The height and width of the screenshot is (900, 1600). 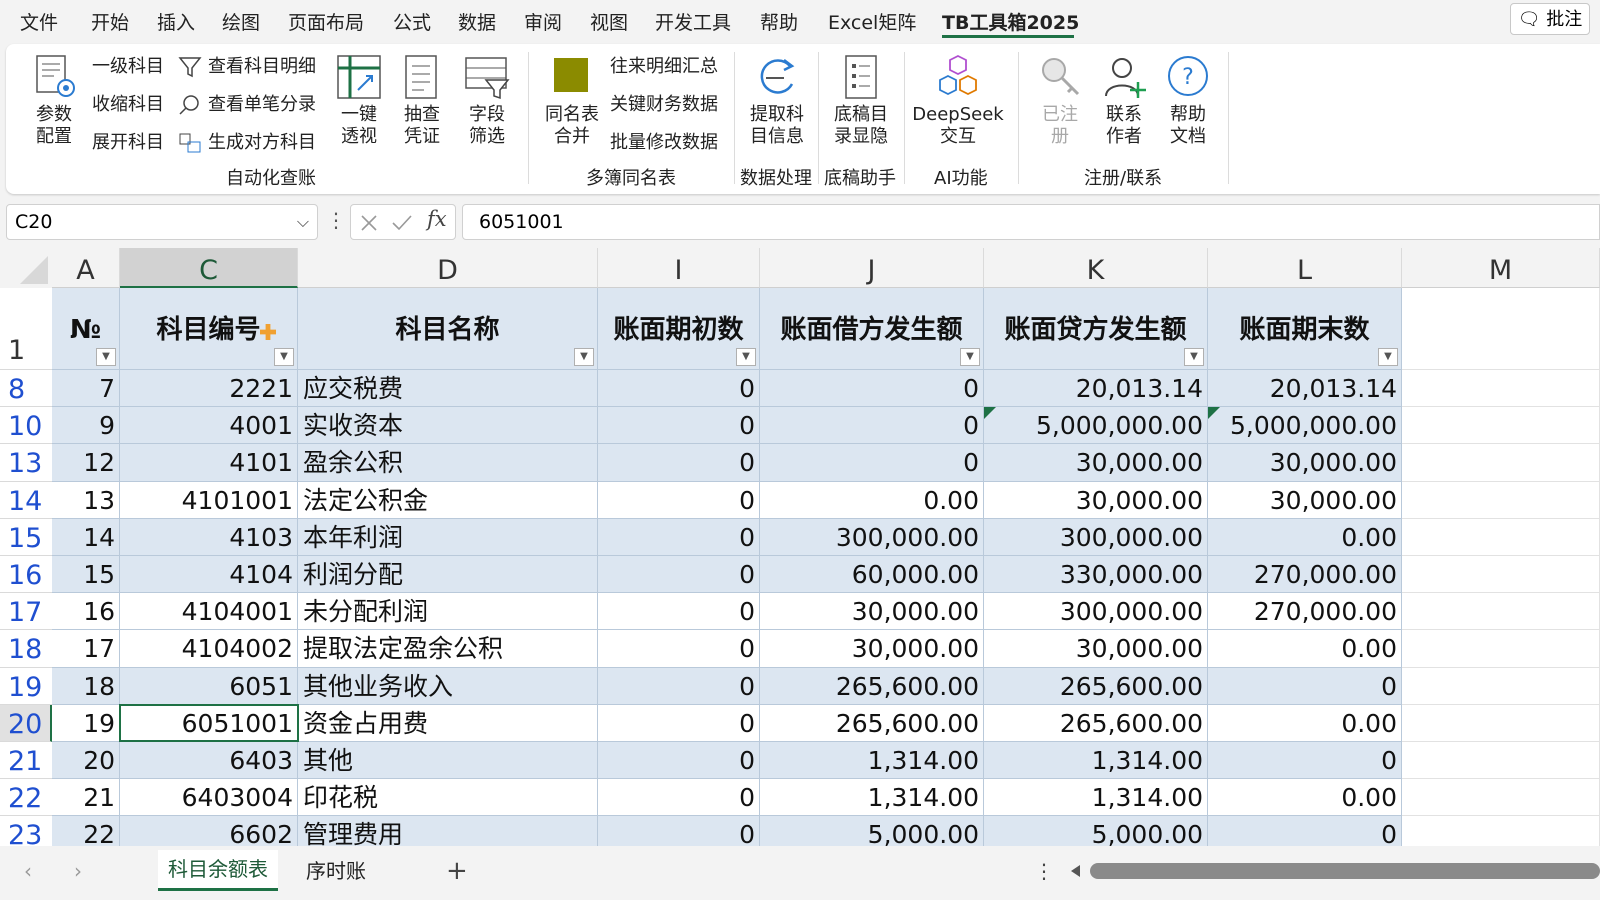 I want to click on cell-credit-amount: 300,000.00, so click(x=1096, y=537).